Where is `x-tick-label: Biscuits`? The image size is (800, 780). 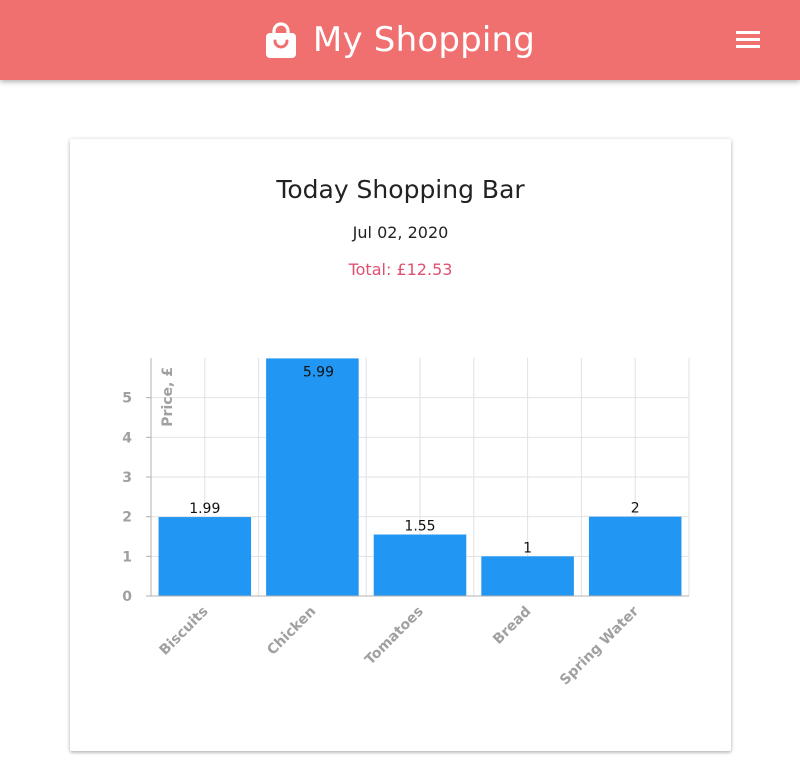 x-tick-label: Biscuits is located at coordinates (184, 631).